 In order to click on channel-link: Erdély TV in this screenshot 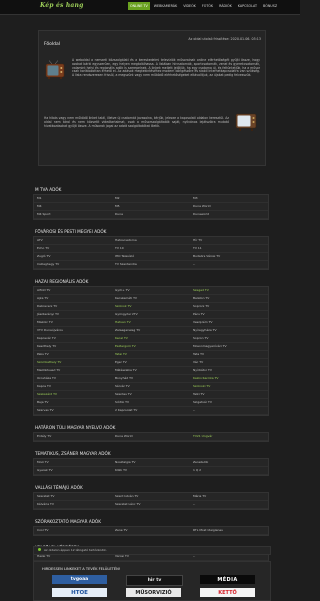, I will do `click(73, 437)`.